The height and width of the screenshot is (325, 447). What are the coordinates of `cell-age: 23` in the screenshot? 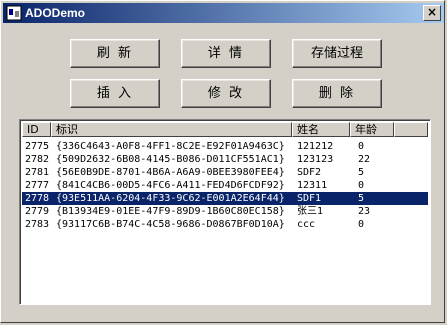 It's located at (364, 211).